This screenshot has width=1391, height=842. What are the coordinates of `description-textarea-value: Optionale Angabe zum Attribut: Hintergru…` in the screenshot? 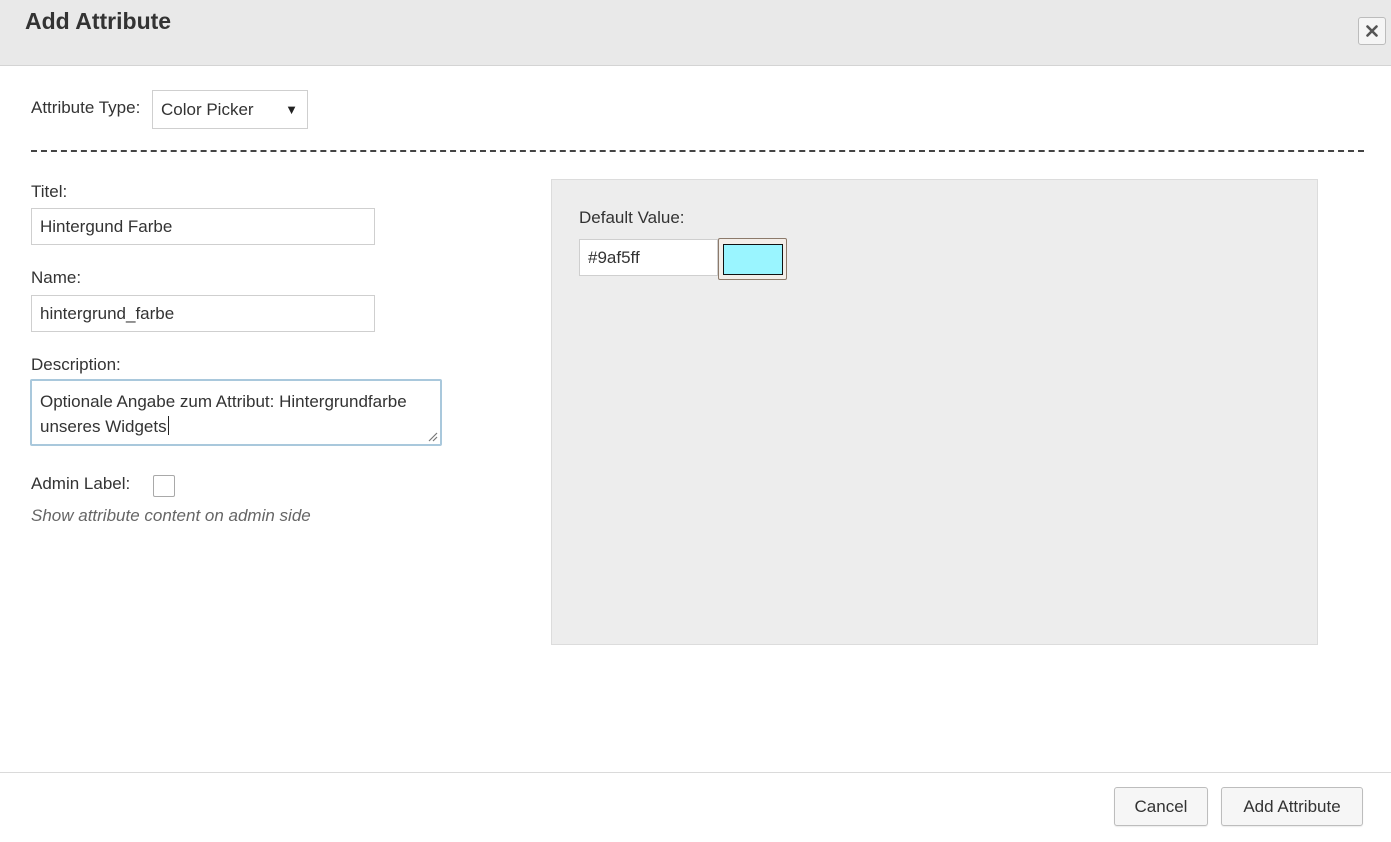 It's located at (223, 414).